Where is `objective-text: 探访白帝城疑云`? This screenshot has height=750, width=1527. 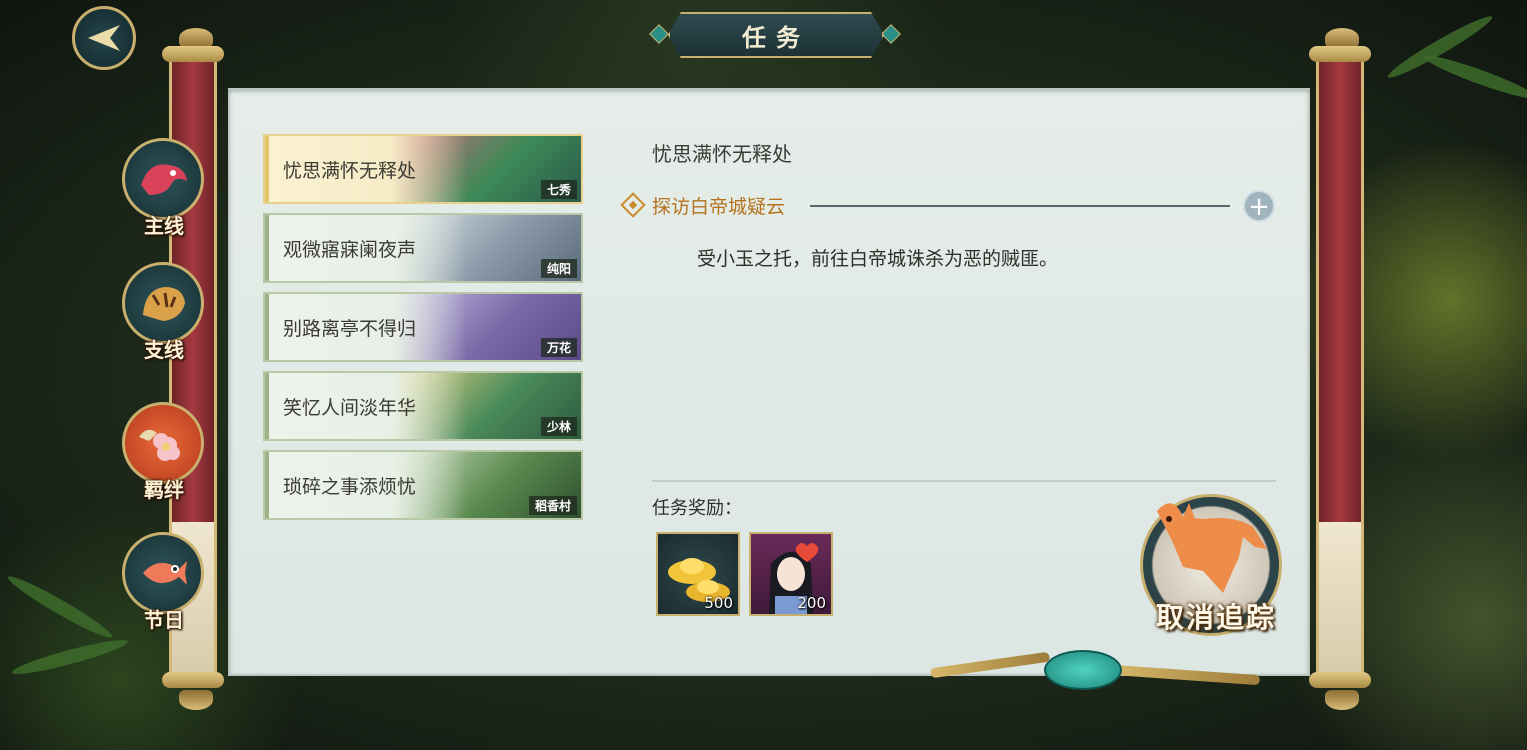 objective-text: 探访白帝城疑云 is located at coordinates (718, 205).